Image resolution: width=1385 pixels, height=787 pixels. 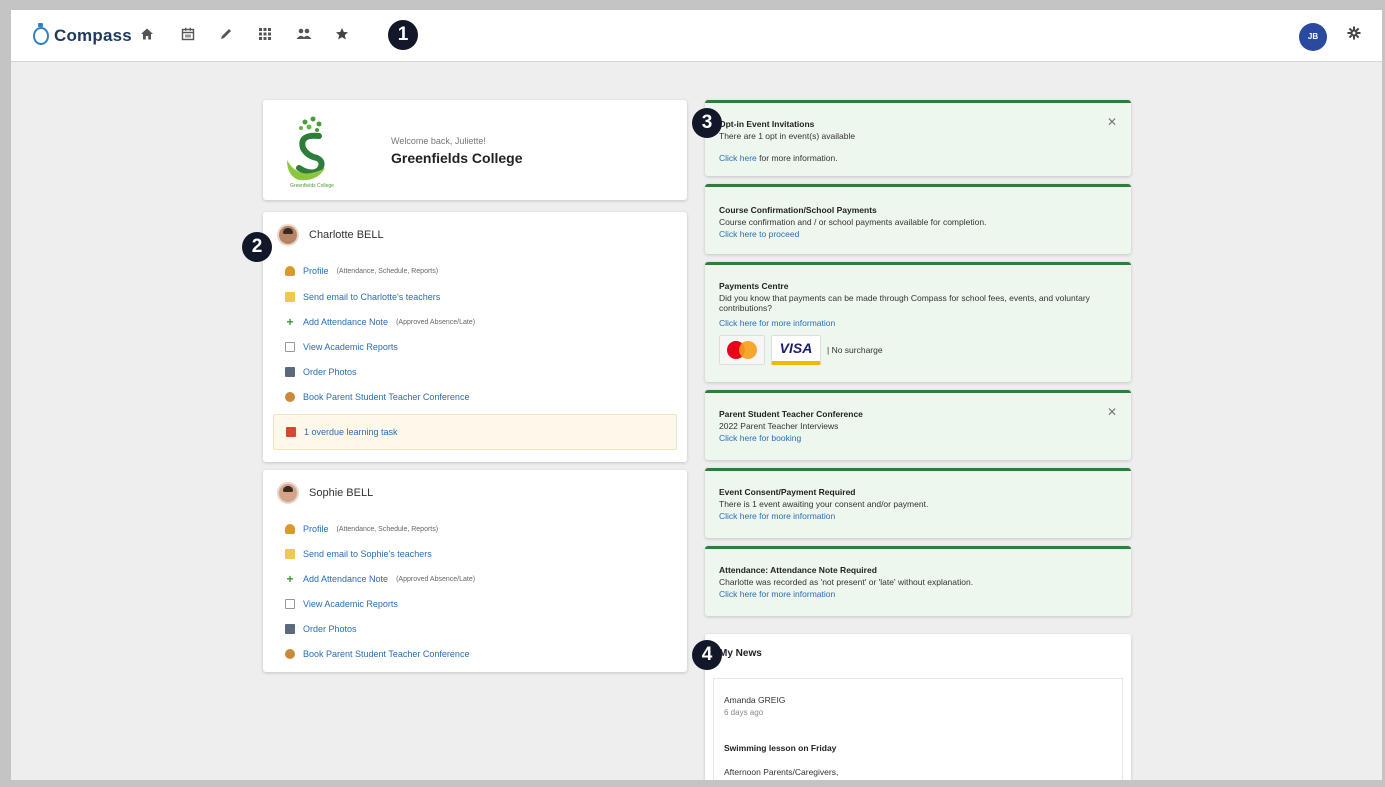 I want to click on notice-link-wrapper: Click here for more information., so click(x=778, y=158).